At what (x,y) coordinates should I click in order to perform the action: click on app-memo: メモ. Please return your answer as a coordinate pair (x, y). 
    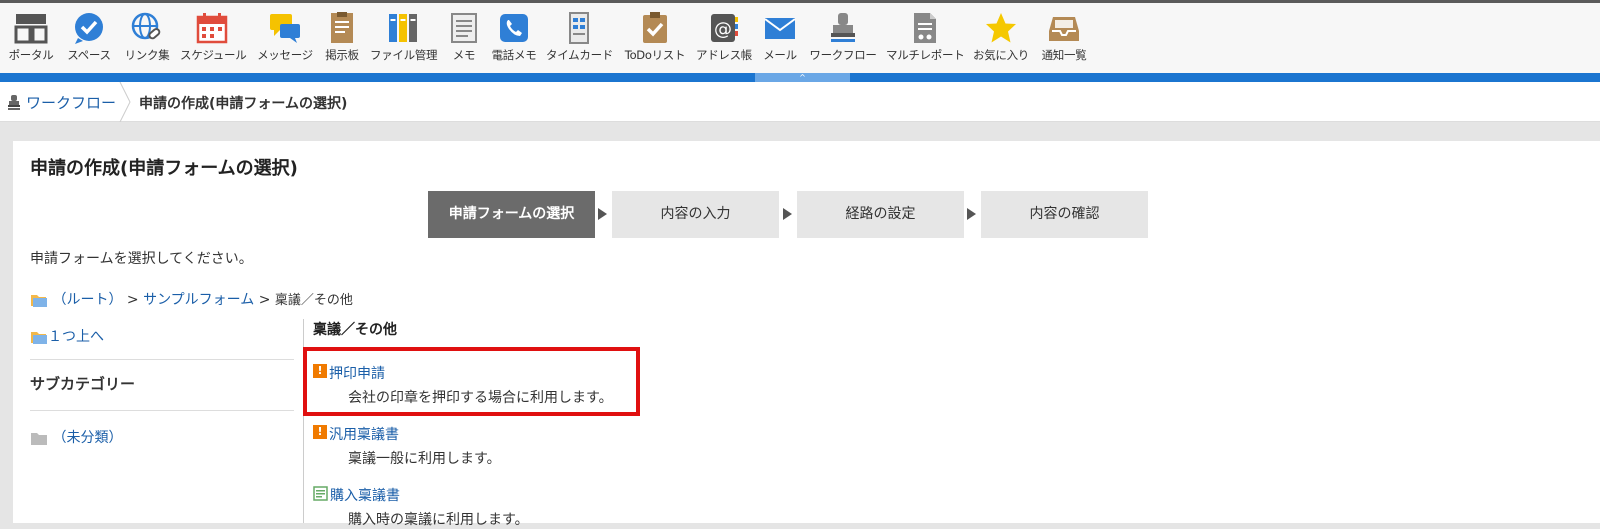
    Looking at the image, I should click on (464, 41).